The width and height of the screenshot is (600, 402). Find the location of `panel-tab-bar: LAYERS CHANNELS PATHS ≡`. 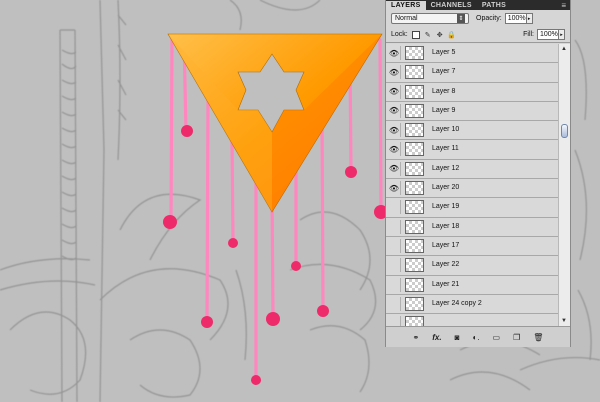

panel-tab-bar: LAYERS CHANNELS PATHS ≡ is located at coordinates (478, 5).